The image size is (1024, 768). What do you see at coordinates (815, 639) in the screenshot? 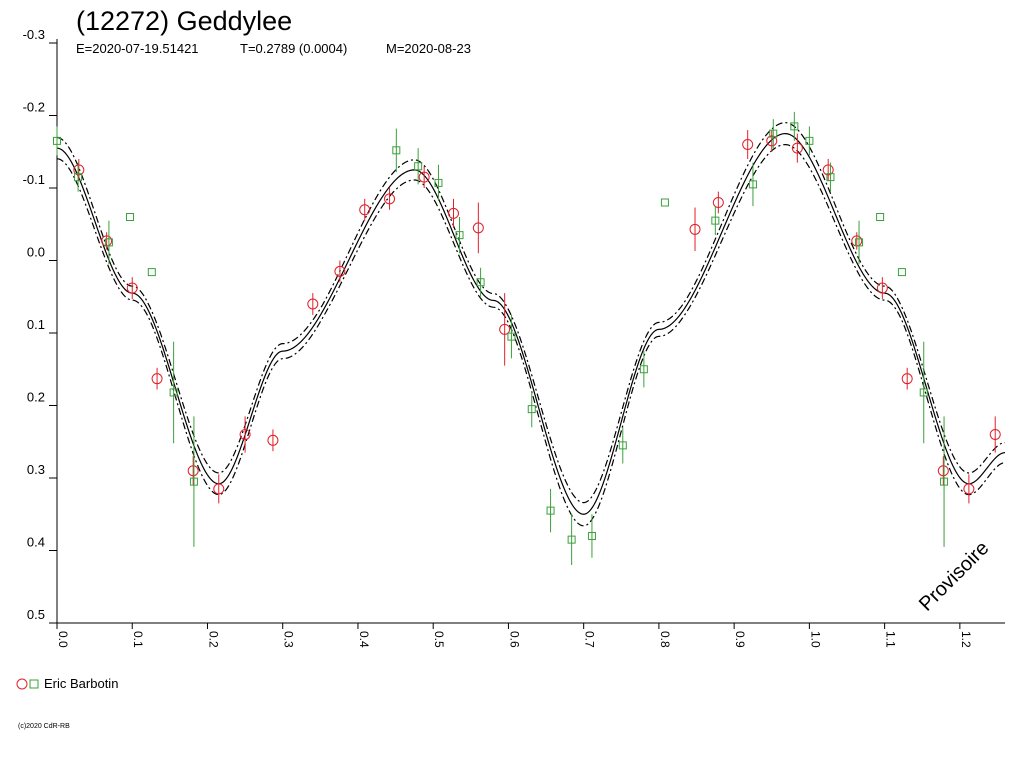
I see `x-tick-label: 1.0` at bounding box center [815, 639].